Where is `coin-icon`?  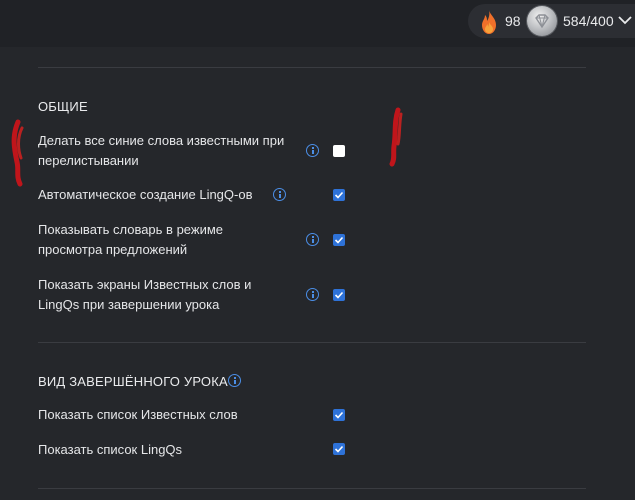
coin-icon is located at coordinates (542, 21).